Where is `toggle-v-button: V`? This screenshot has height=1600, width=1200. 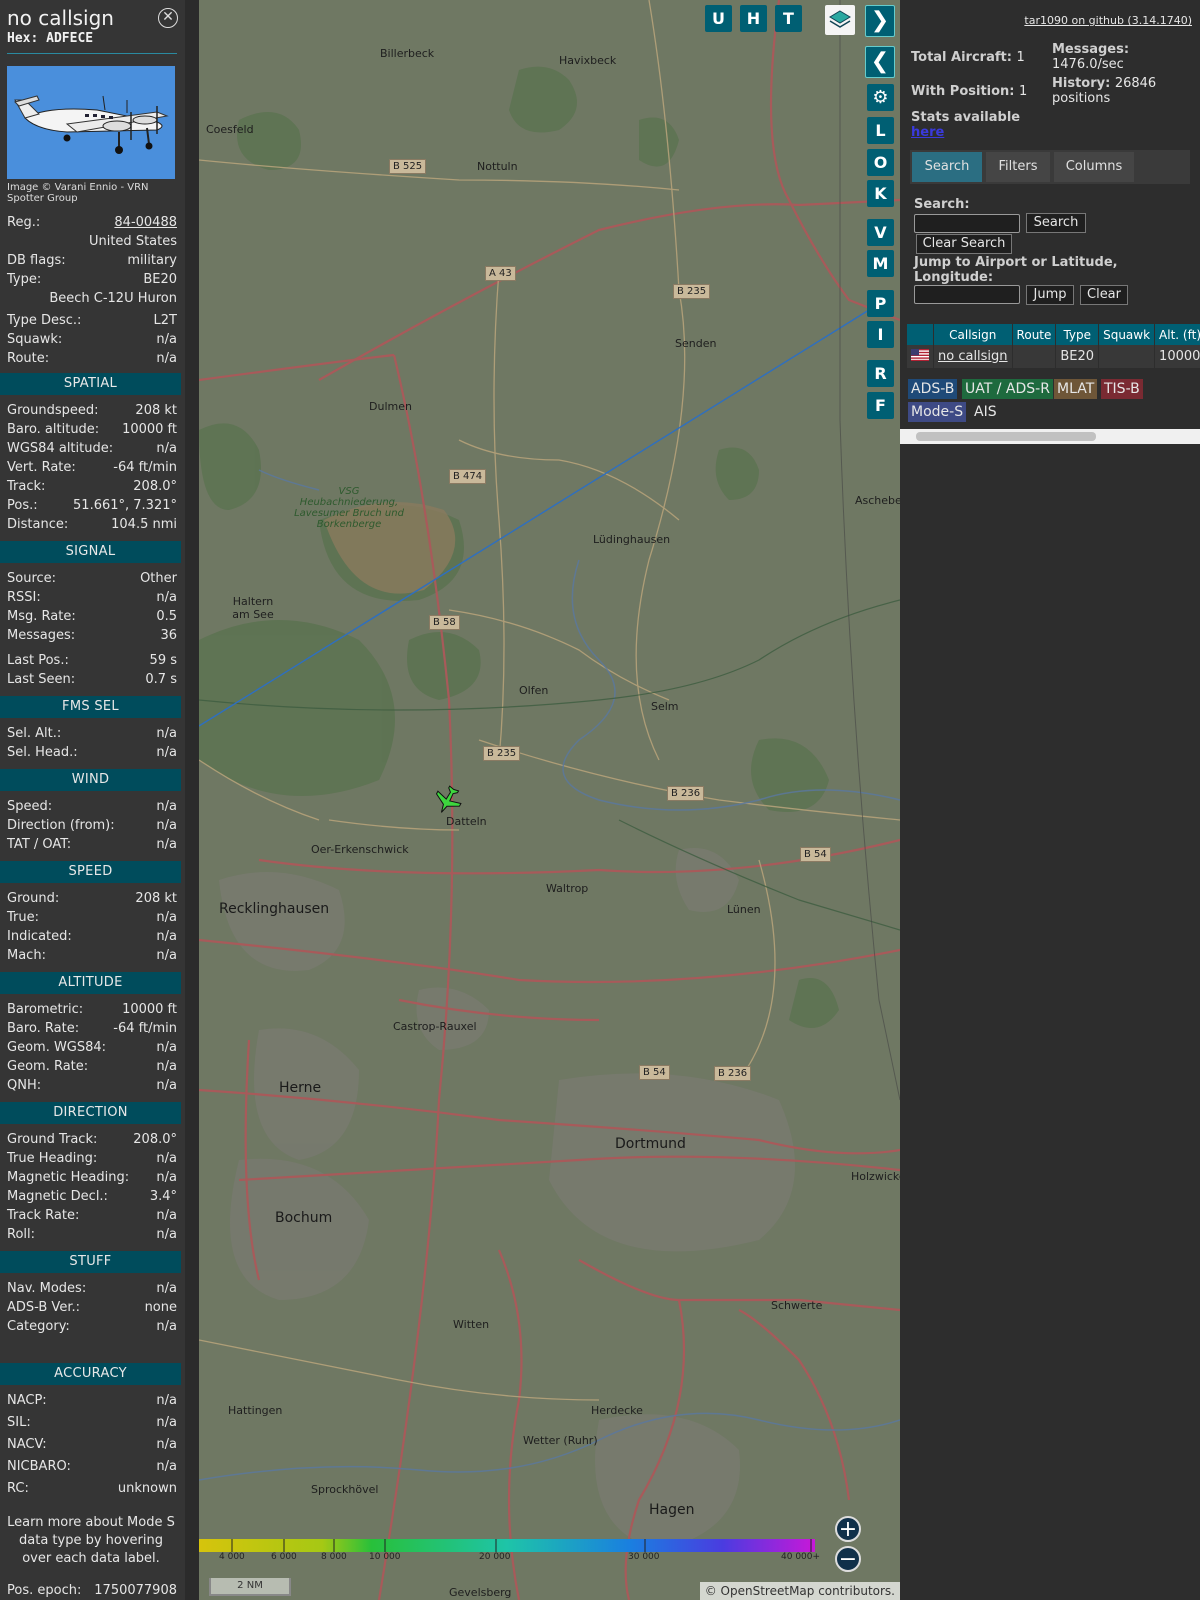
toggle-v-button: V is located at coordinates (880, 232).